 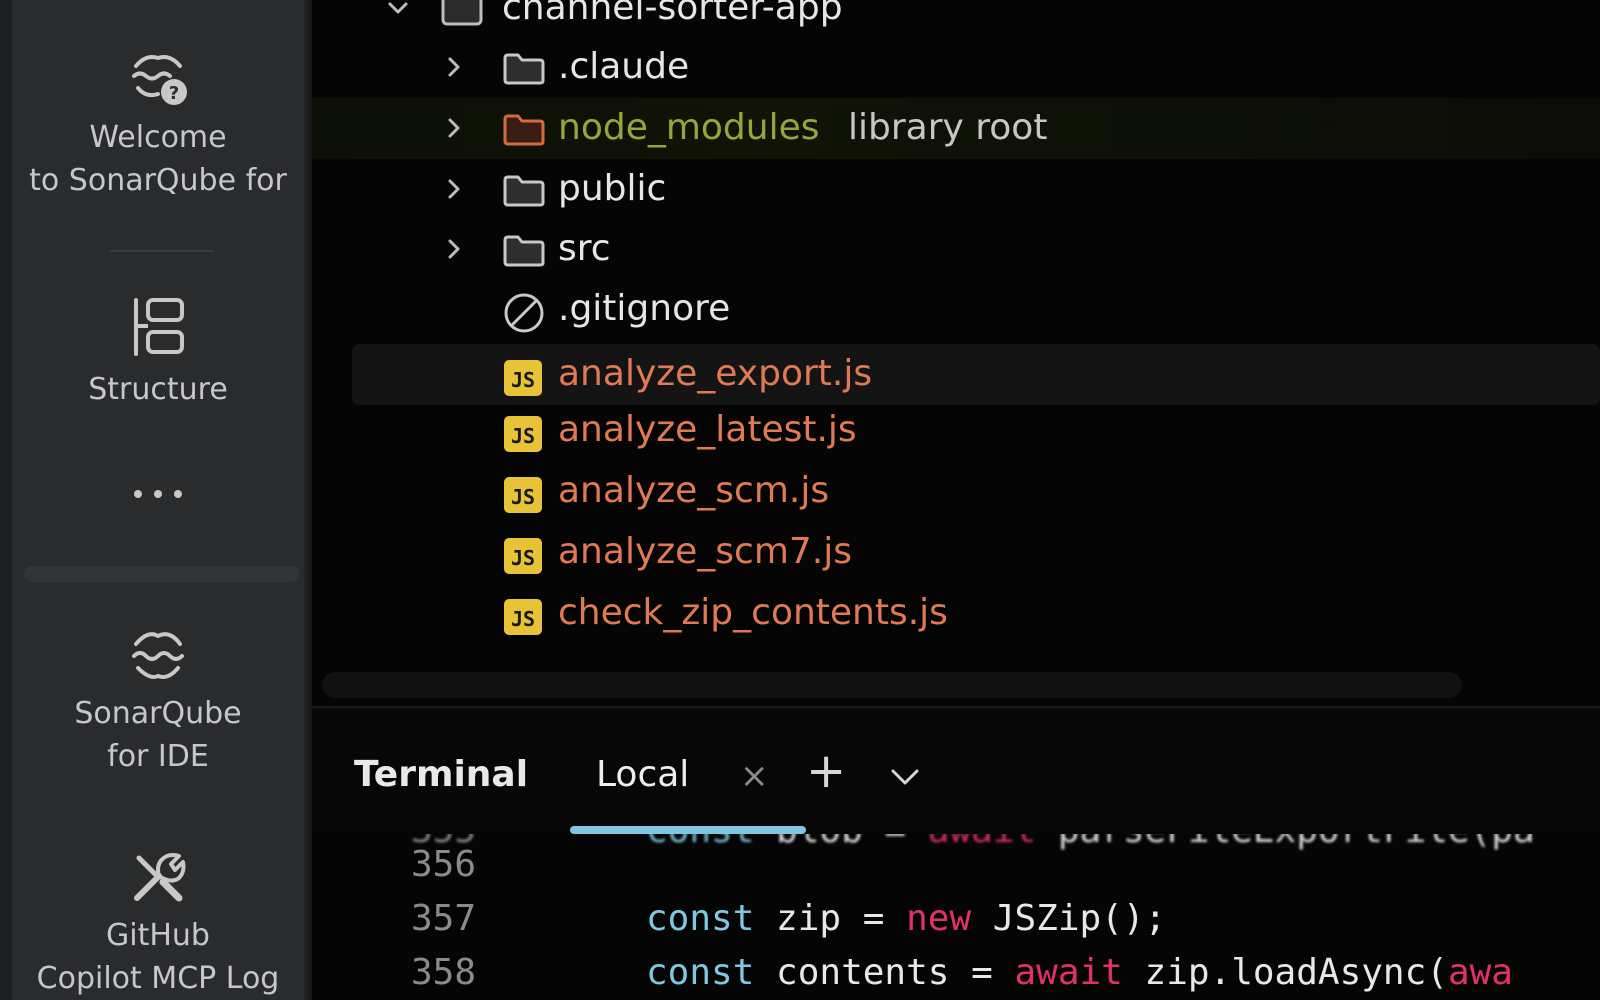 What do you see at coordinates (1079, 972) in the screenshot?
I see `code-text: const contents = await zip.loadAsync(awa` at bounding box center [1079, 972].